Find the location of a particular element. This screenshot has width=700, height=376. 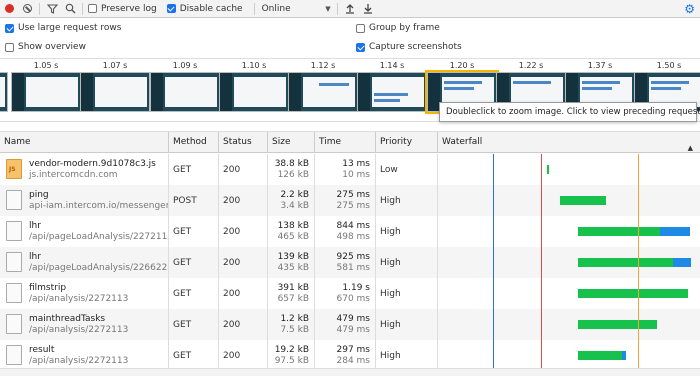

filmstrip-frame: 1.10 s is located at coordinates (254, 86).